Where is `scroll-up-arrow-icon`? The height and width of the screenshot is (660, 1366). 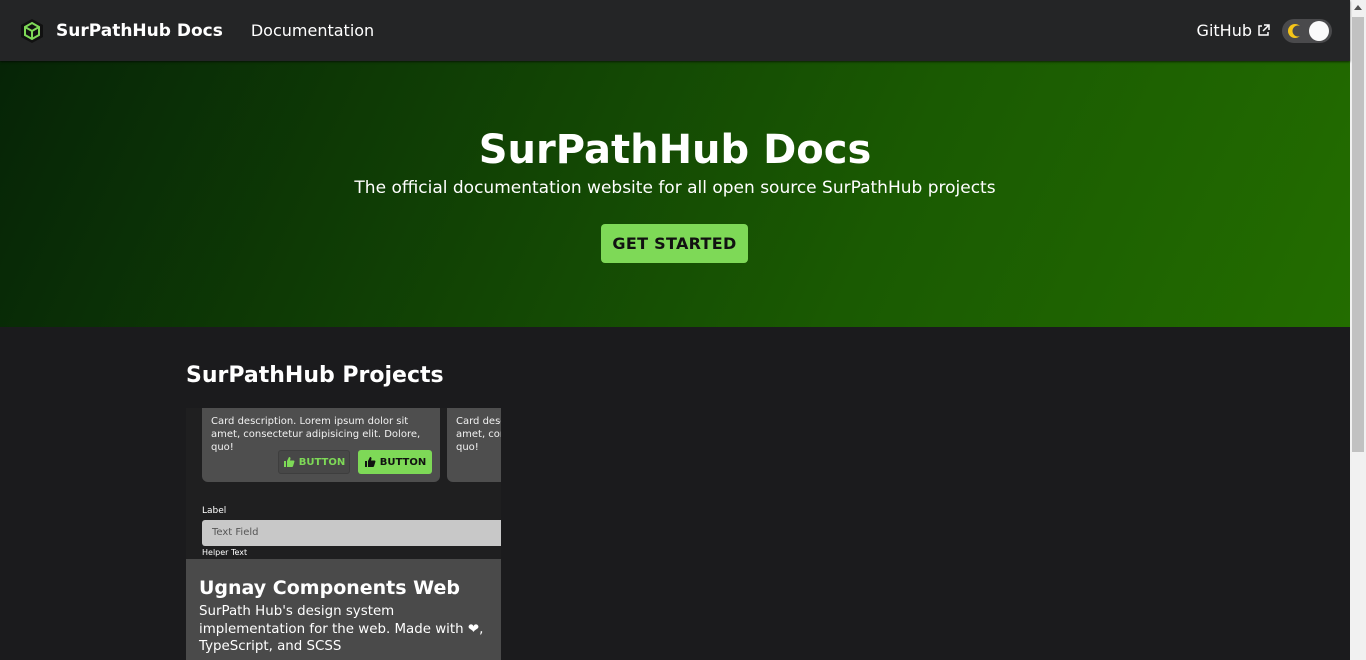 scroll-up-arrow-icon is located at coordinates (1358, 7).